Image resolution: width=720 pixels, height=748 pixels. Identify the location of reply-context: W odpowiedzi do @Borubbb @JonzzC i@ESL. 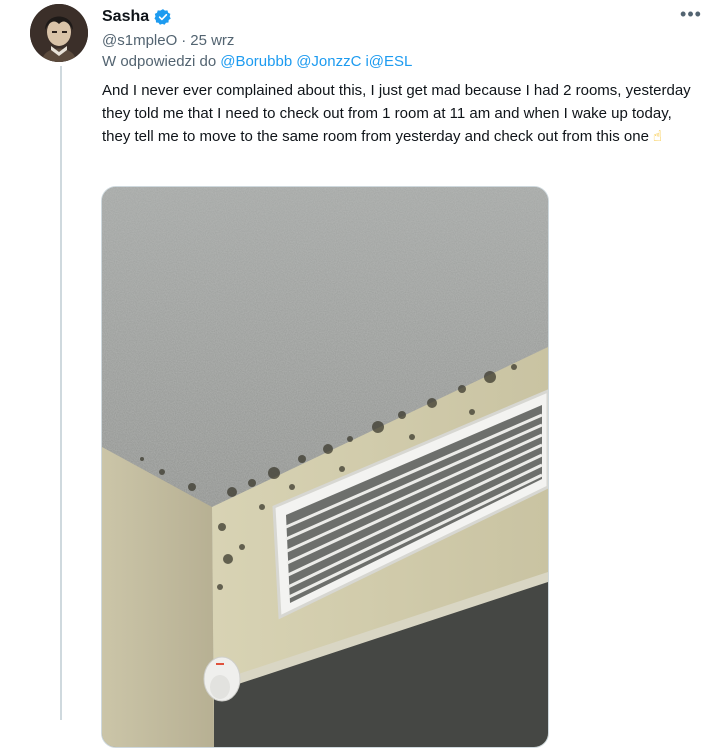
(257, 61).